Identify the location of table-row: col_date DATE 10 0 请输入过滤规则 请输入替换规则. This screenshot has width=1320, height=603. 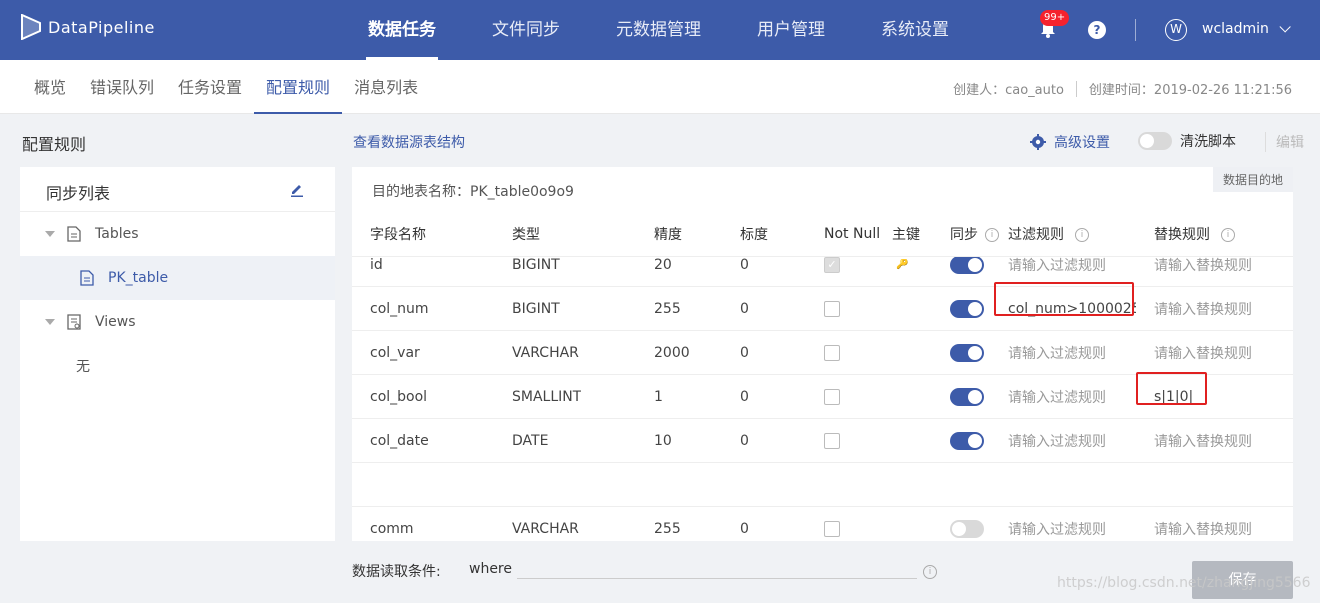
(822, 441).